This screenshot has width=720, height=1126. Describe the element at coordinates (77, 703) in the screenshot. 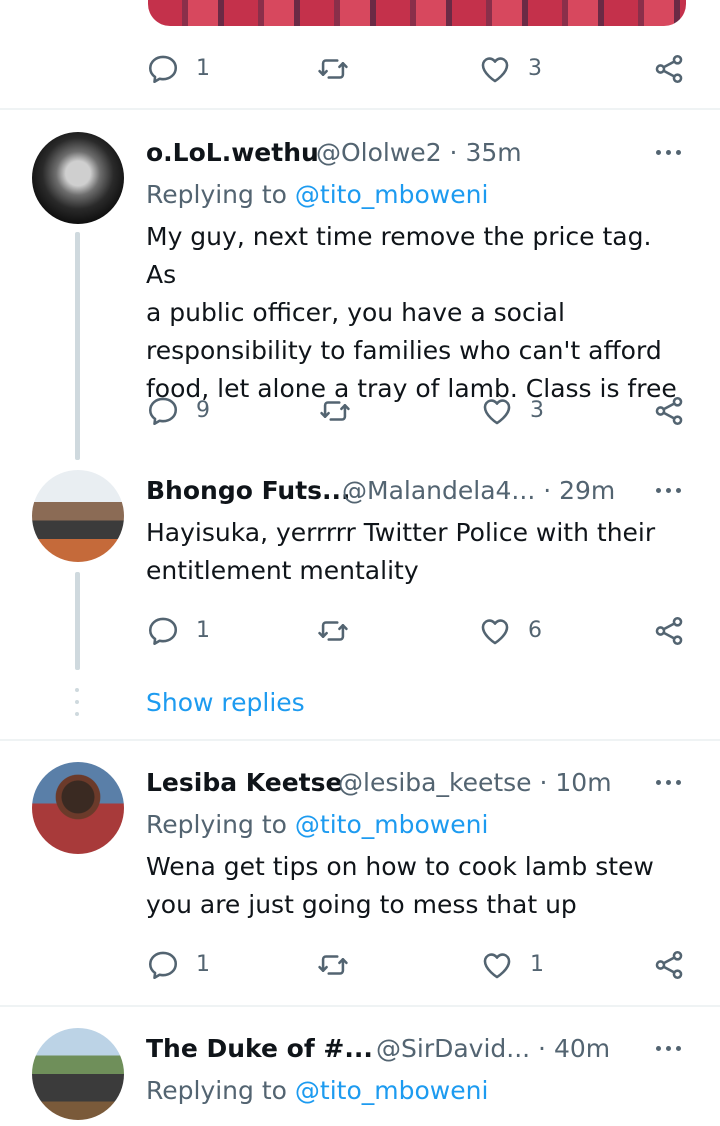

I see `thread-gap-dots` at that location.